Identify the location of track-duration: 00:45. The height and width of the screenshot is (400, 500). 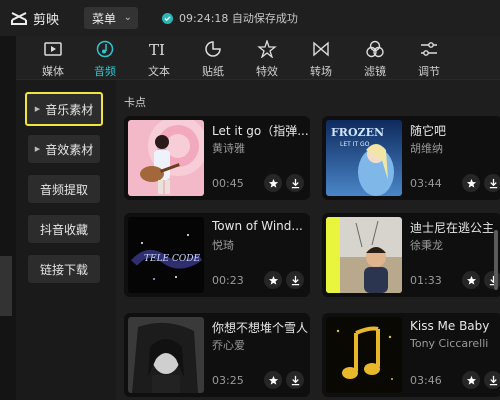
(228, 183).